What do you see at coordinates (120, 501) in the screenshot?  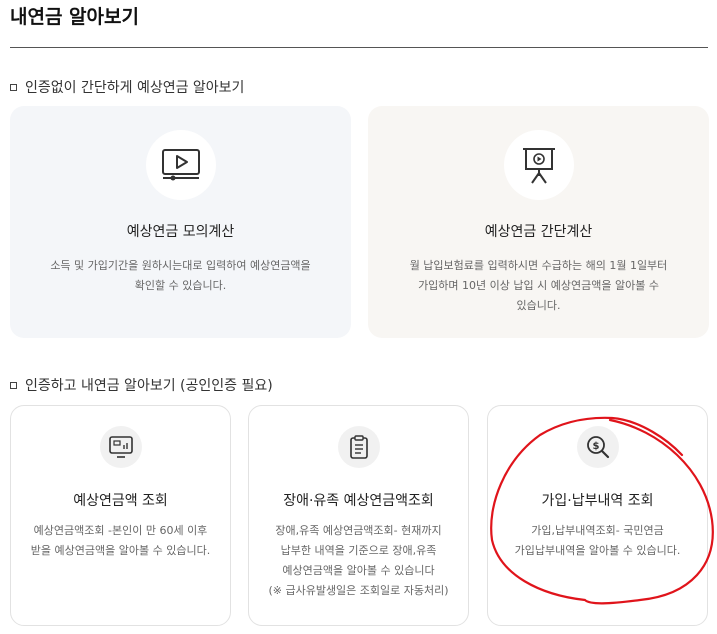 I see `card-title: 예상연금액 조회` at bounding box center [120, 501].